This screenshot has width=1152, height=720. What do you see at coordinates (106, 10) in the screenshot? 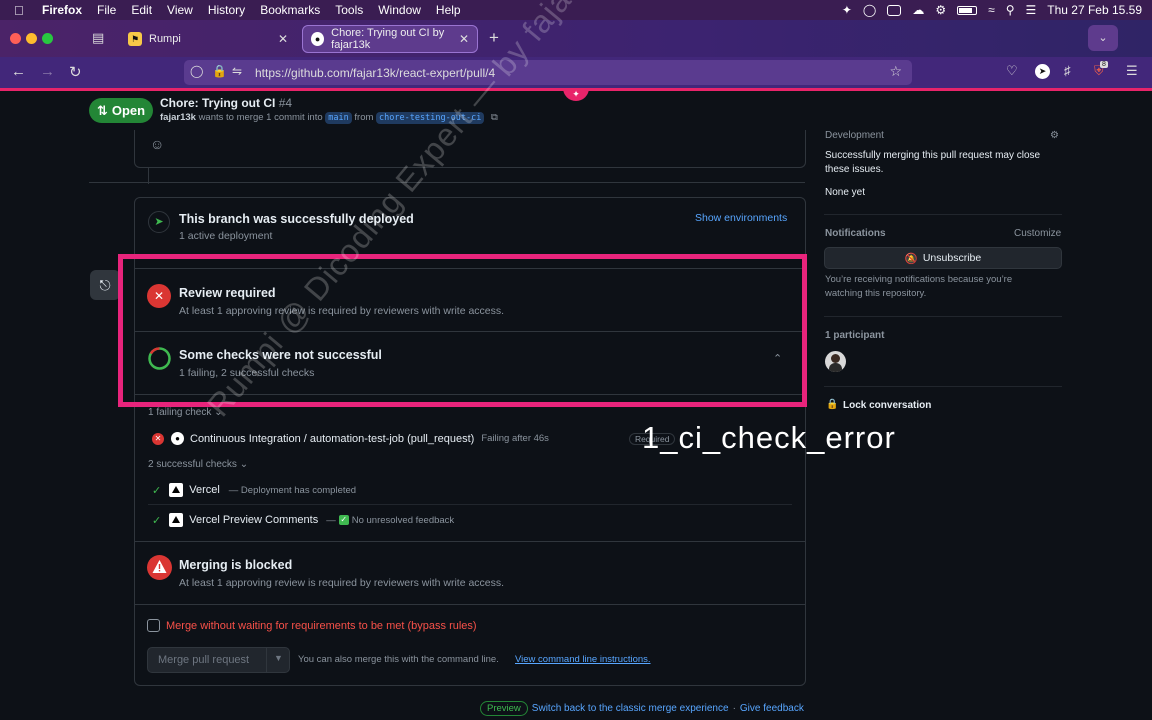
I see `menu-file: File` at bounding box center [106, 10].